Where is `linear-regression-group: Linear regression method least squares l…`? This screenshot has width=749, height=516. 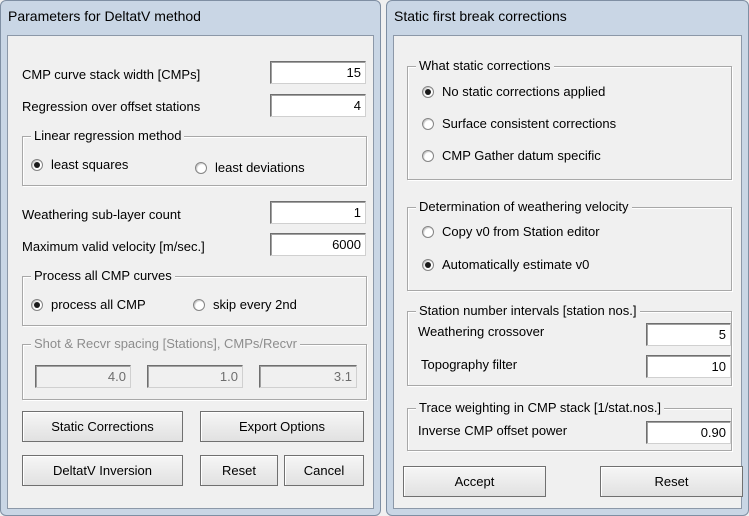 linear-regression-group: Linear regression method least squares l… is located at coordinates (194, 157).